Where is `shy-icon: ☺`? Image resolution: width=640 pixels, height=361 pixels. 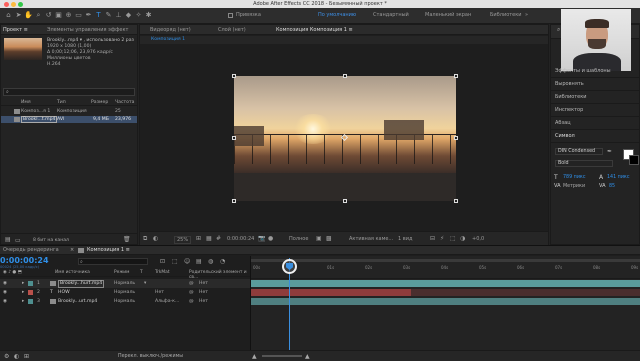 shy-icon: ☺ is located at coordinates (187, 261).